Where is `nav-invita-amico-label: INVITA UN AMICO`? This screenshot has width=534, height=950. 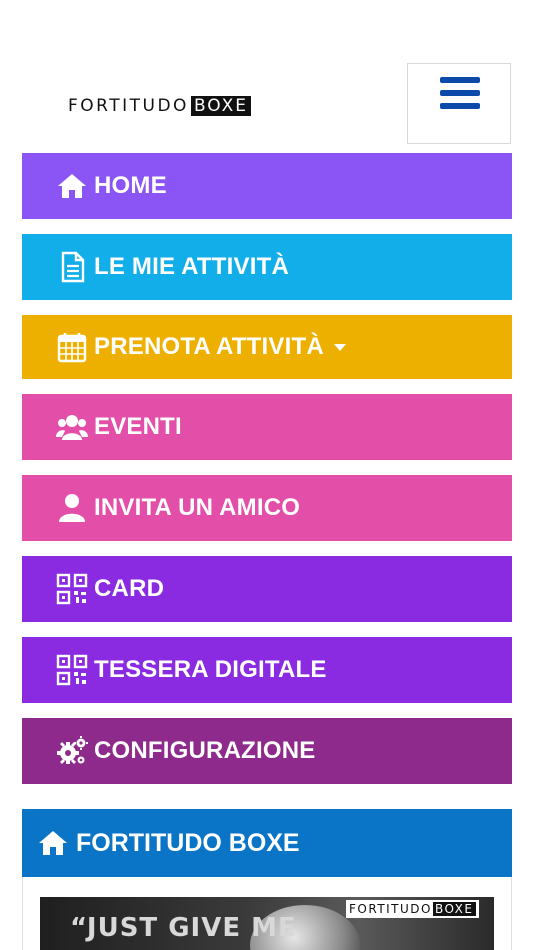 nav-invita-amico-label: INVITA UN AMICO is located at coordinates (197, 507).